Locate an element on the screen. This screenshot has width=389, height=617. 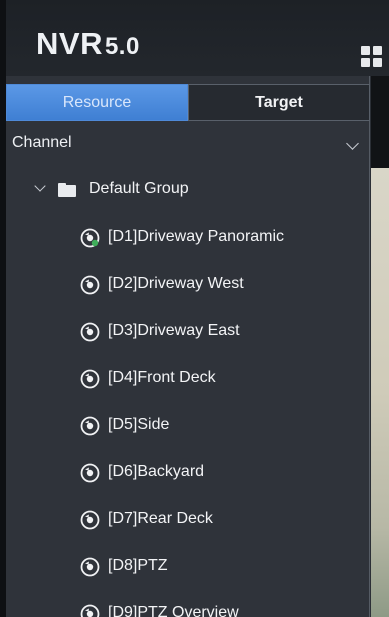
tree-item-camera: [D9]PTZ Overview is located at coordinates (188, 607).